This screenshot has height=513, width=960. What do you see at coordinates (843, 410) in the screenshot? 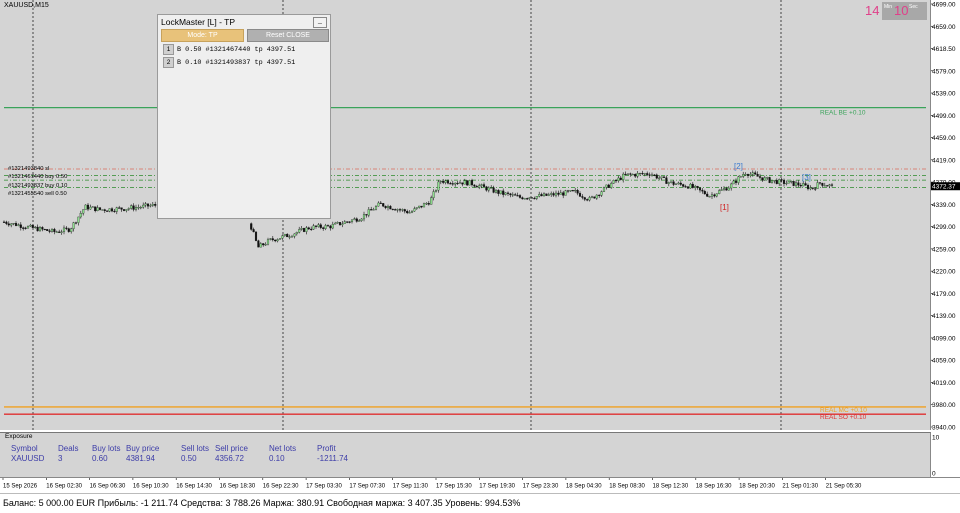
I see `level-label: REAL MC +0.10` at bounding box center [843, 410].